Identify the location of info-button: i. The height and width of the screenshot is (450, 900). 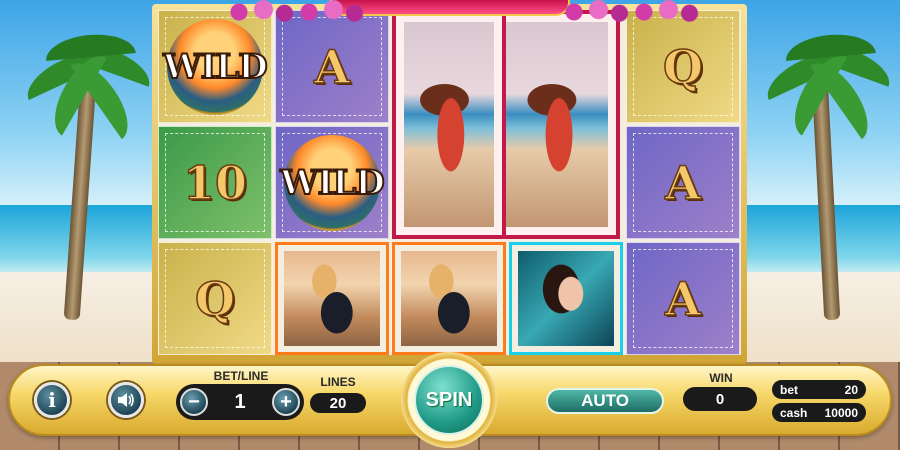
(52, 400).